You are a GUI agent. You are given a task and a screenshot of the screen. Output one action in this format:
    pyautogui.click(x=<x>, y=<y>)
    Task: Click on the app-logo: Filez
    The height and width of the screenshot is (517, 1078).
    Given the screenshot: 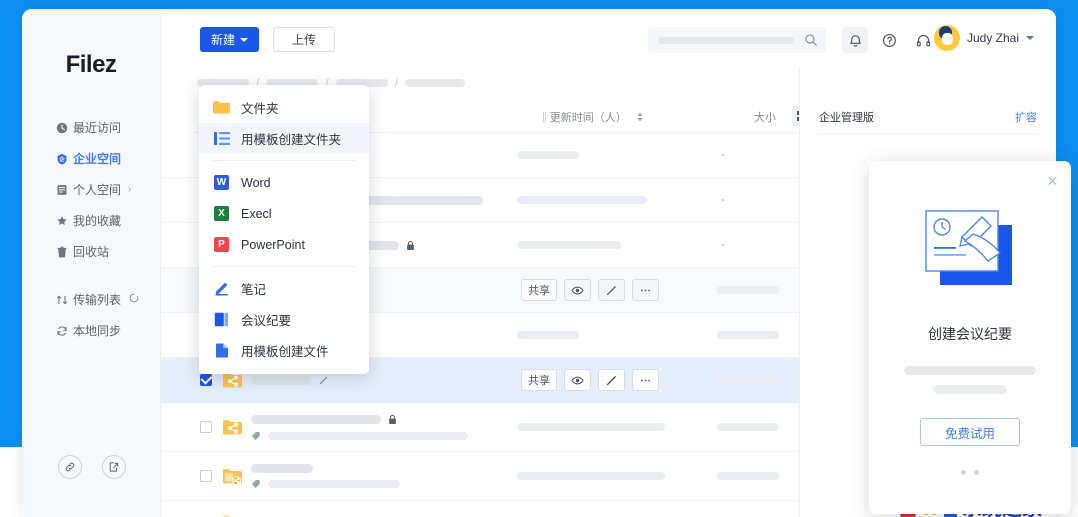 What is the action you would take?
    pyautogui.click(x=91, y=64)
    